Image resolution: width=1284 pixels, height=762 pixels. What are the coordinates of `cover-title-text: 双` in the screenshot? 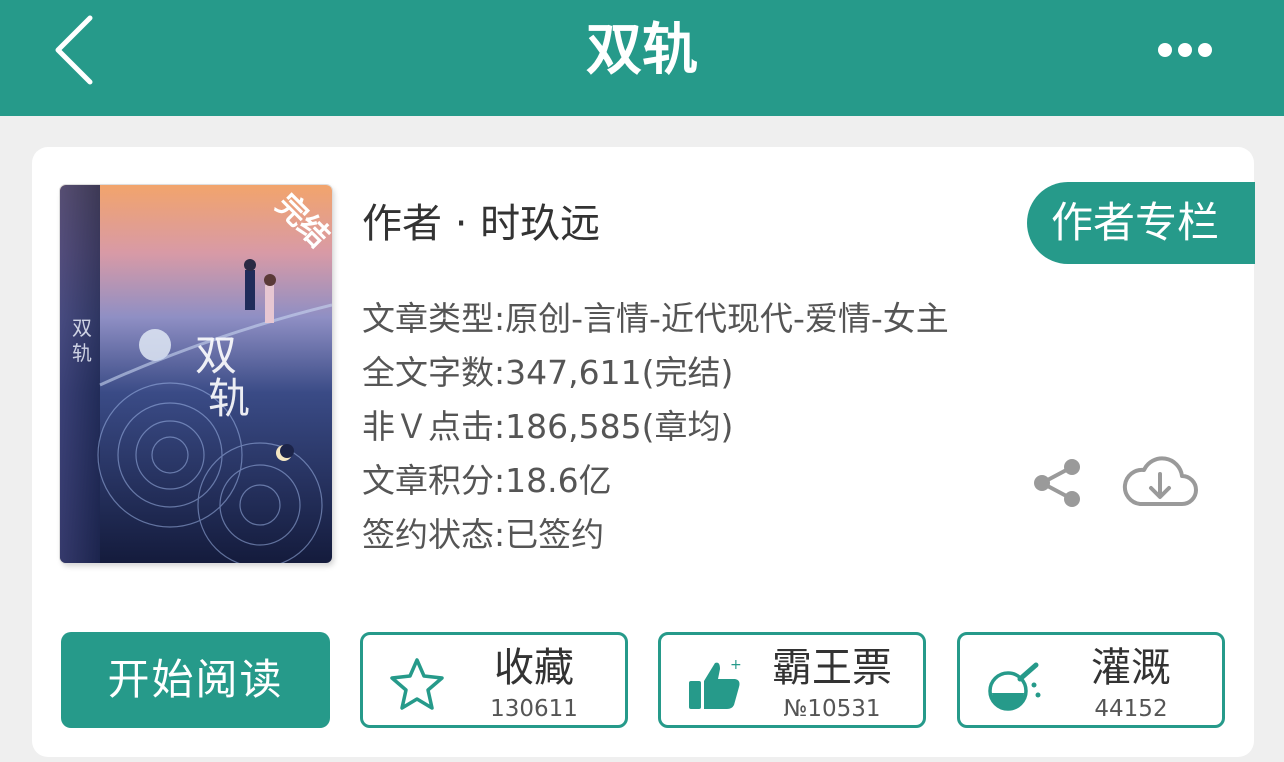 It's located at (216, 355).